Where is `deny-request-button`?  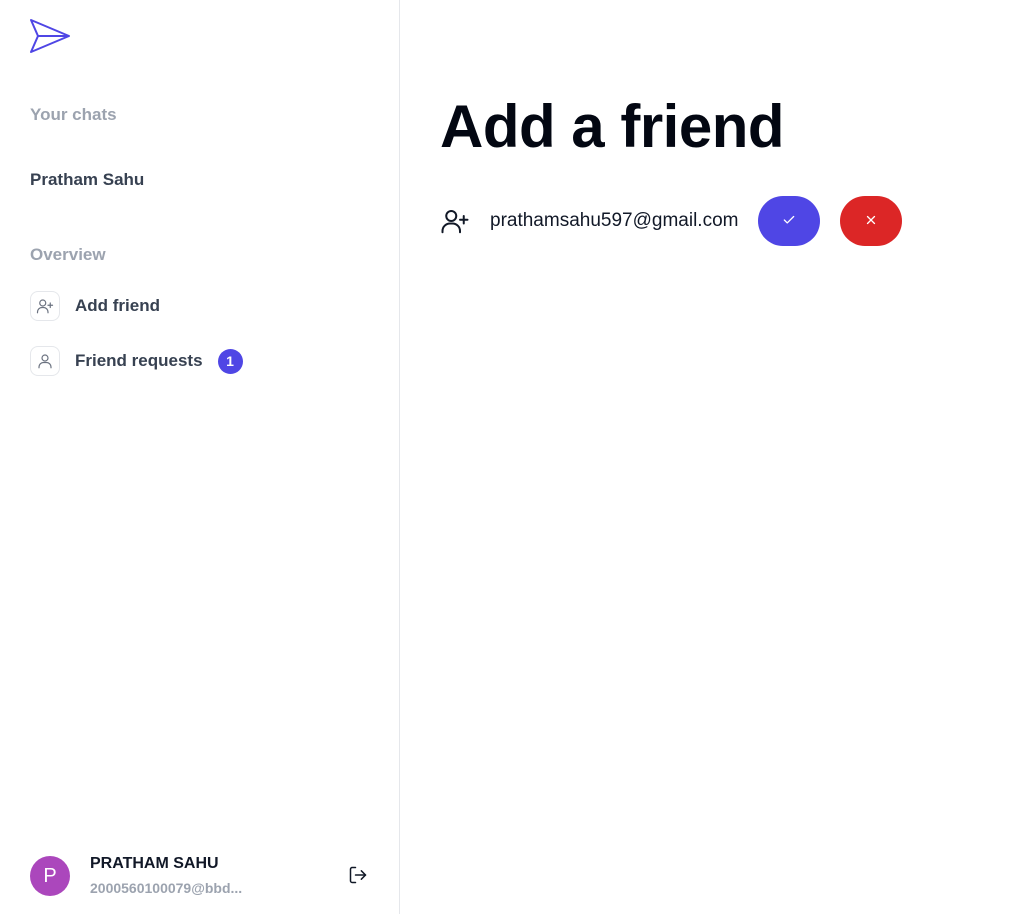
deny-request-button is located at coordinates (871, 221).